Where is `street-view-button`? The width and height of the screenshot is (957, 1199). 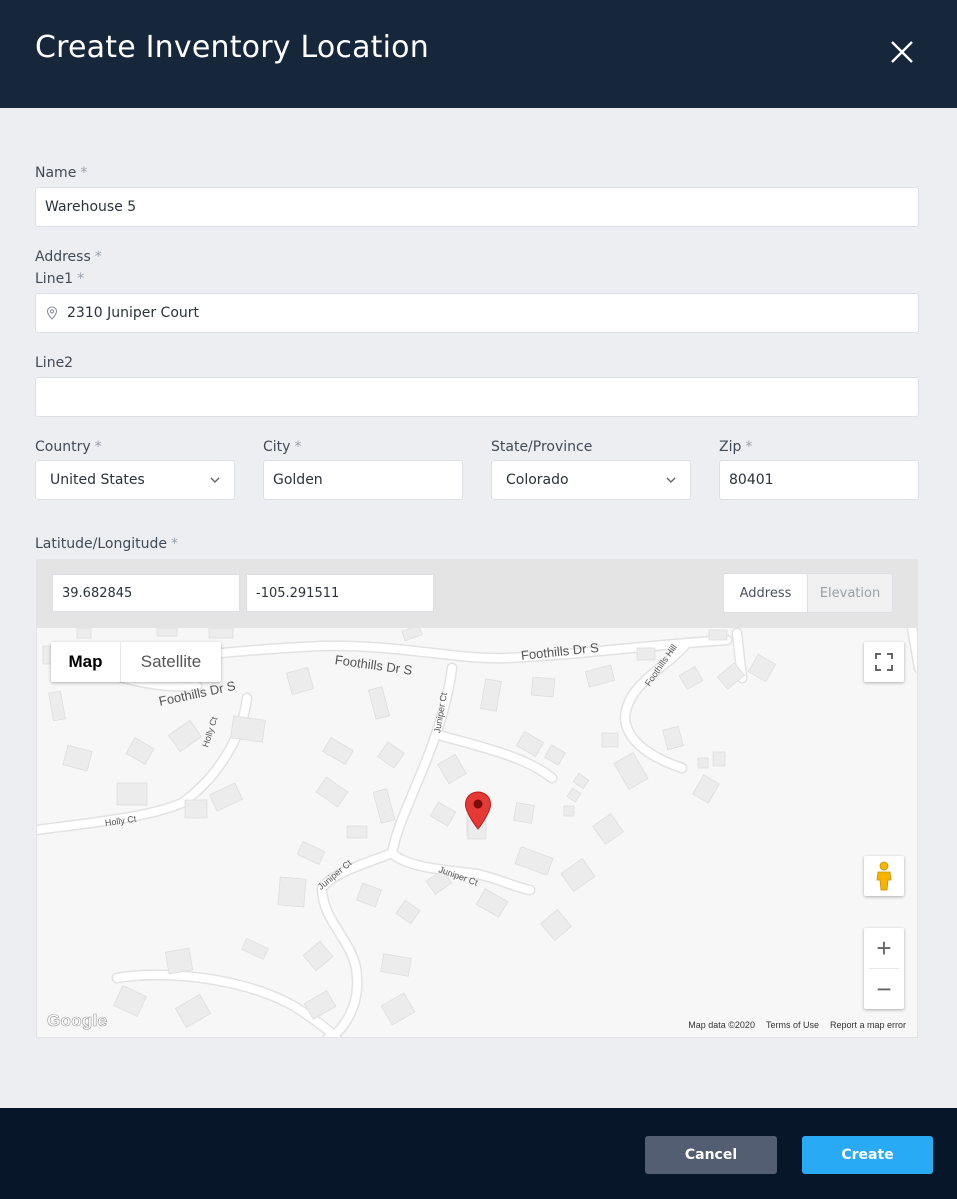 street-view-button is located at coordinates (884, 876).